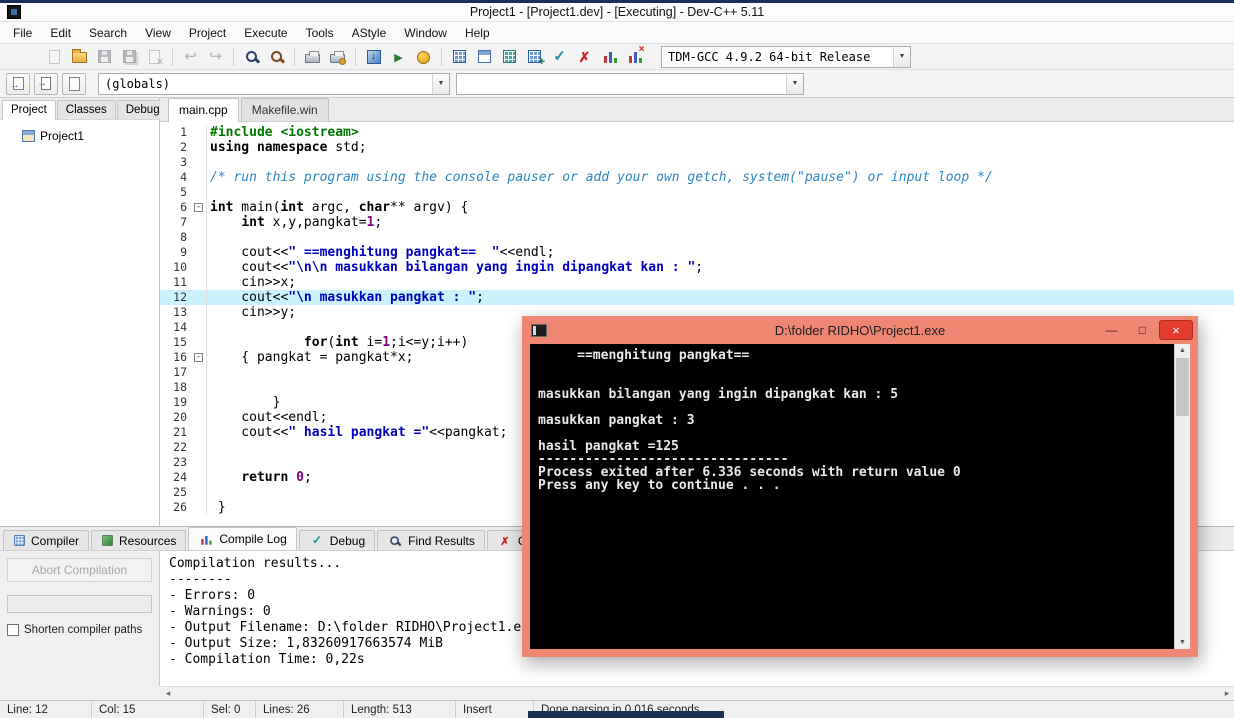 This screenshot has width=1234, height=718. What do you see at coordinates (697, 282) in the screenshot?
I see `code-line-11: 11 cin>>x;` at bounding box center [697, 282].